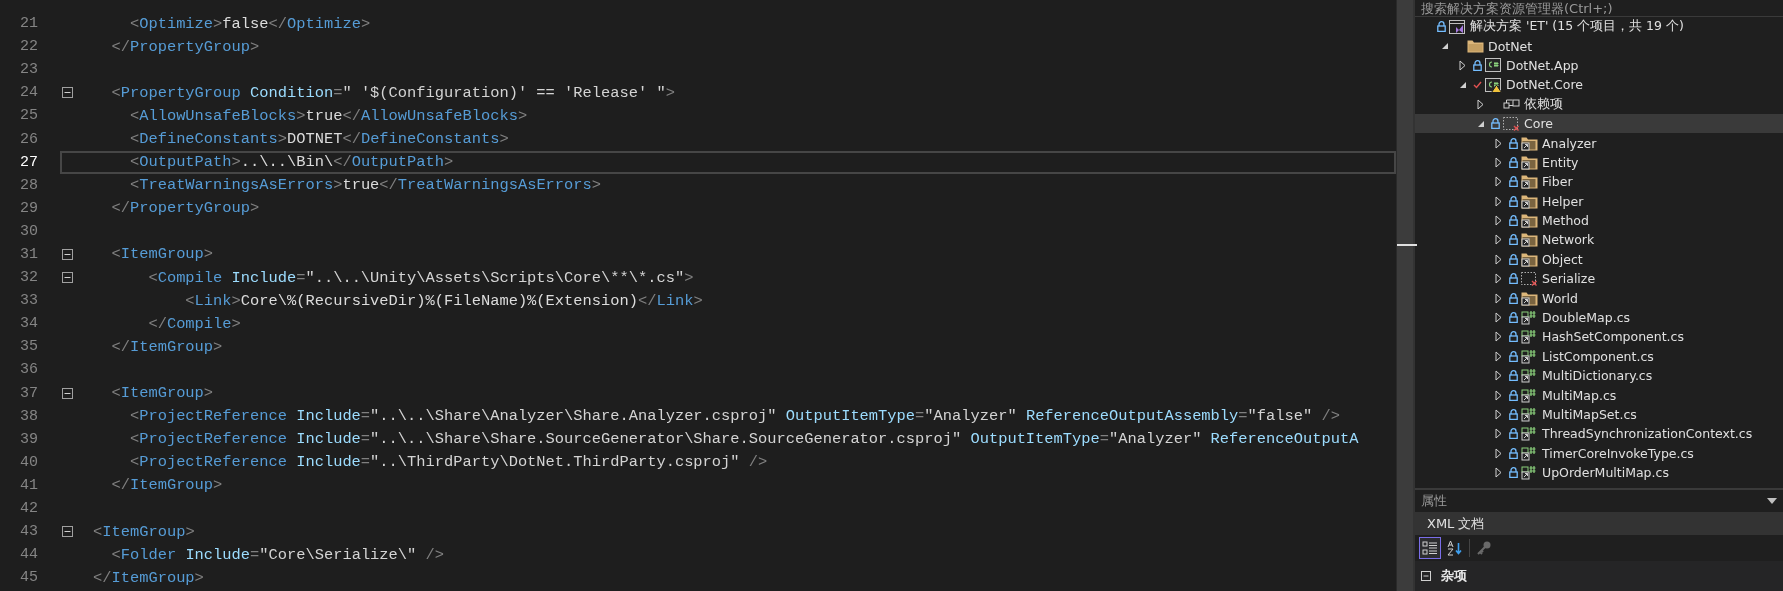  I want to click on line-number: 27, so click(28, 162).